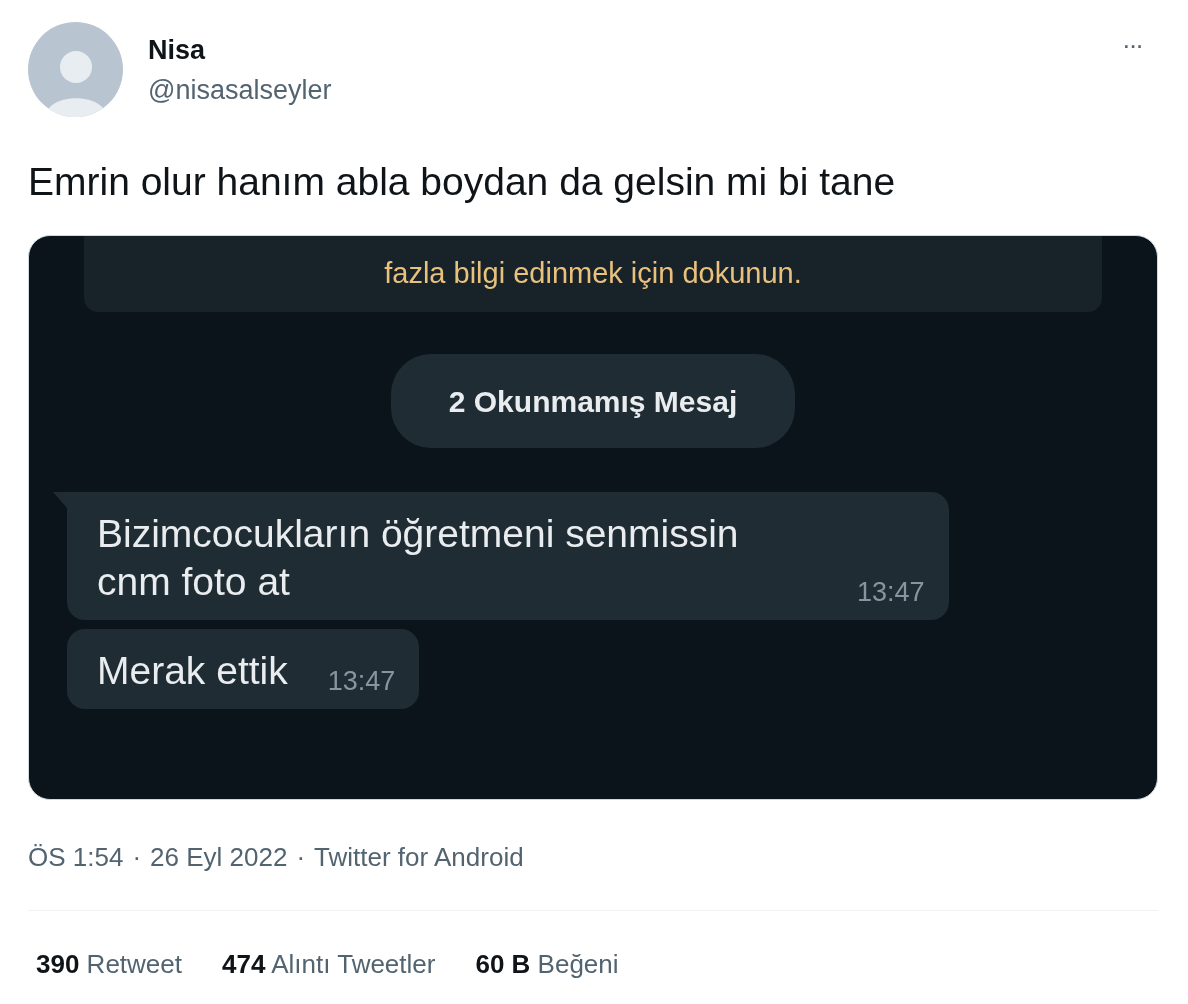  I want to click on stat-link: 60 B Beğeni, so click(547, 964).